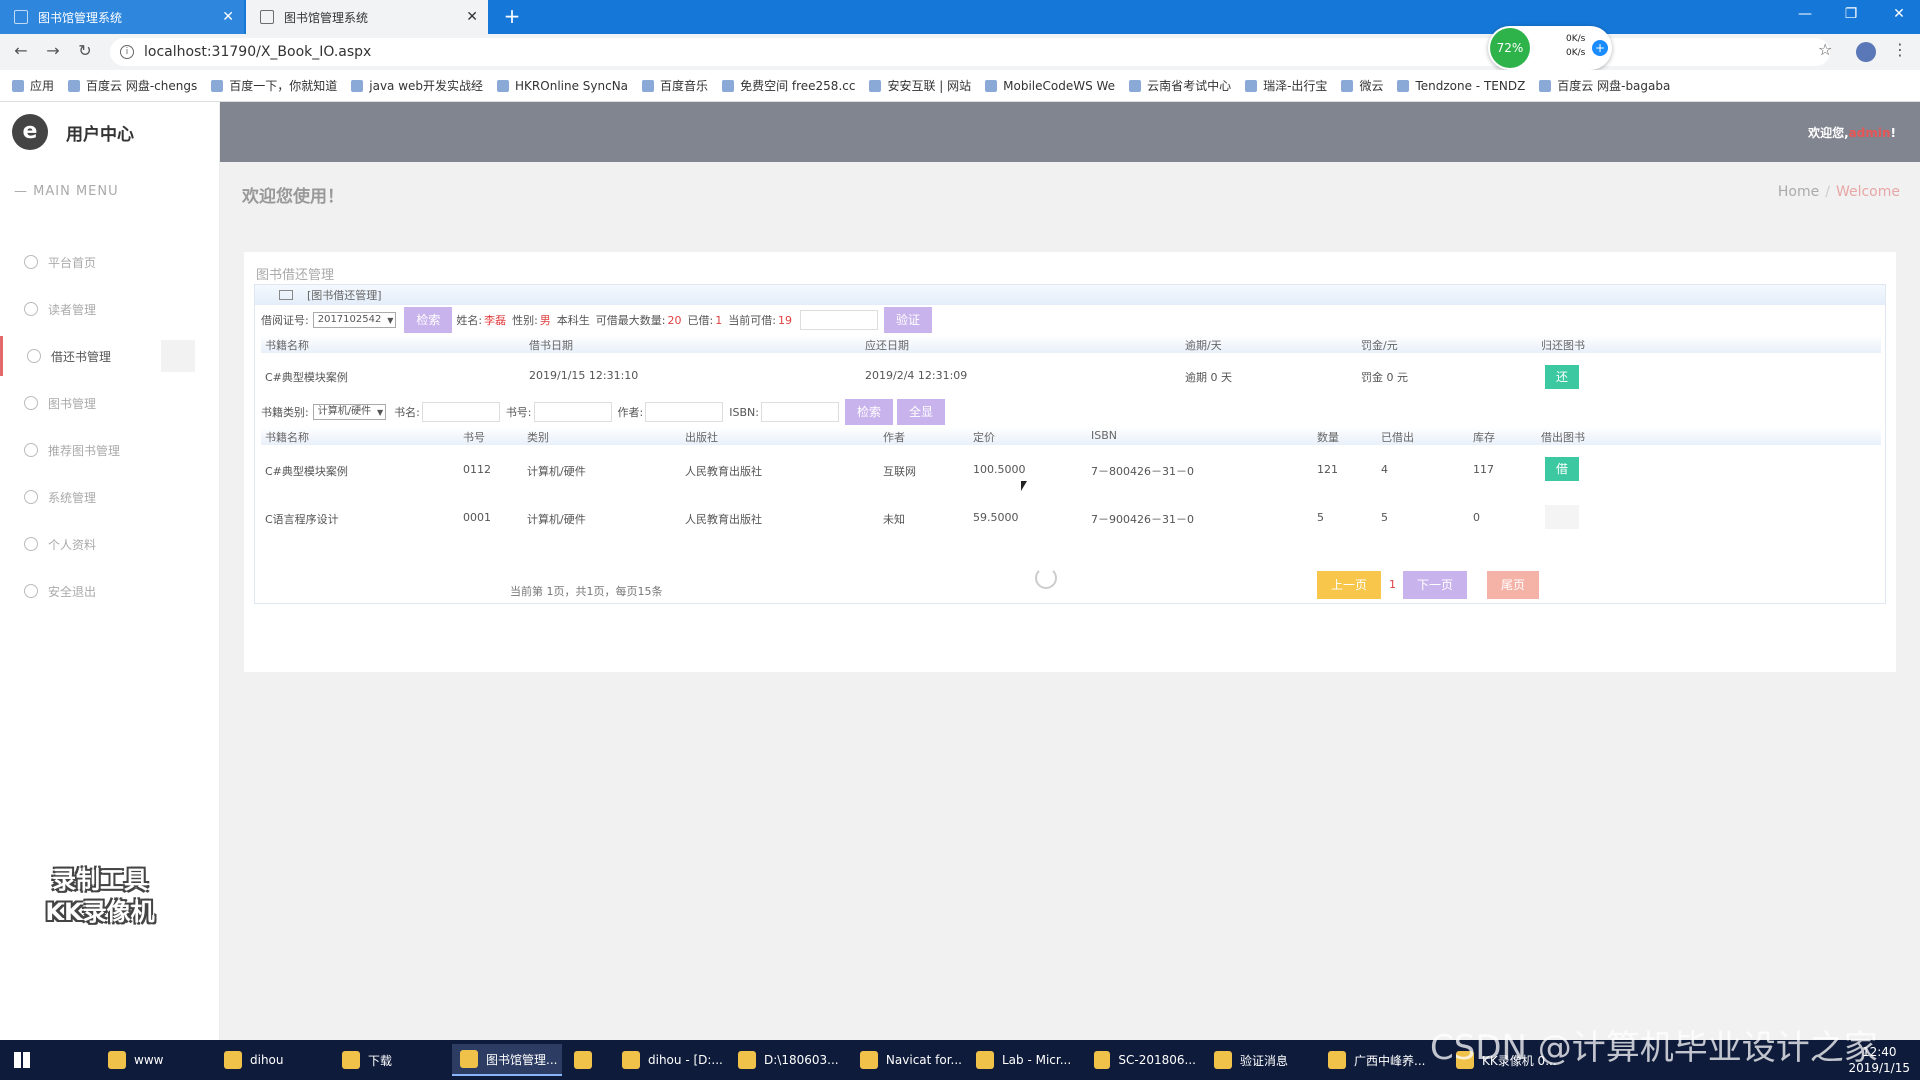 Image resolution: width=1920 pixels, height=1080 pixels. I want to click on bookmark-item: java web开发实战经, so click(417, 85).